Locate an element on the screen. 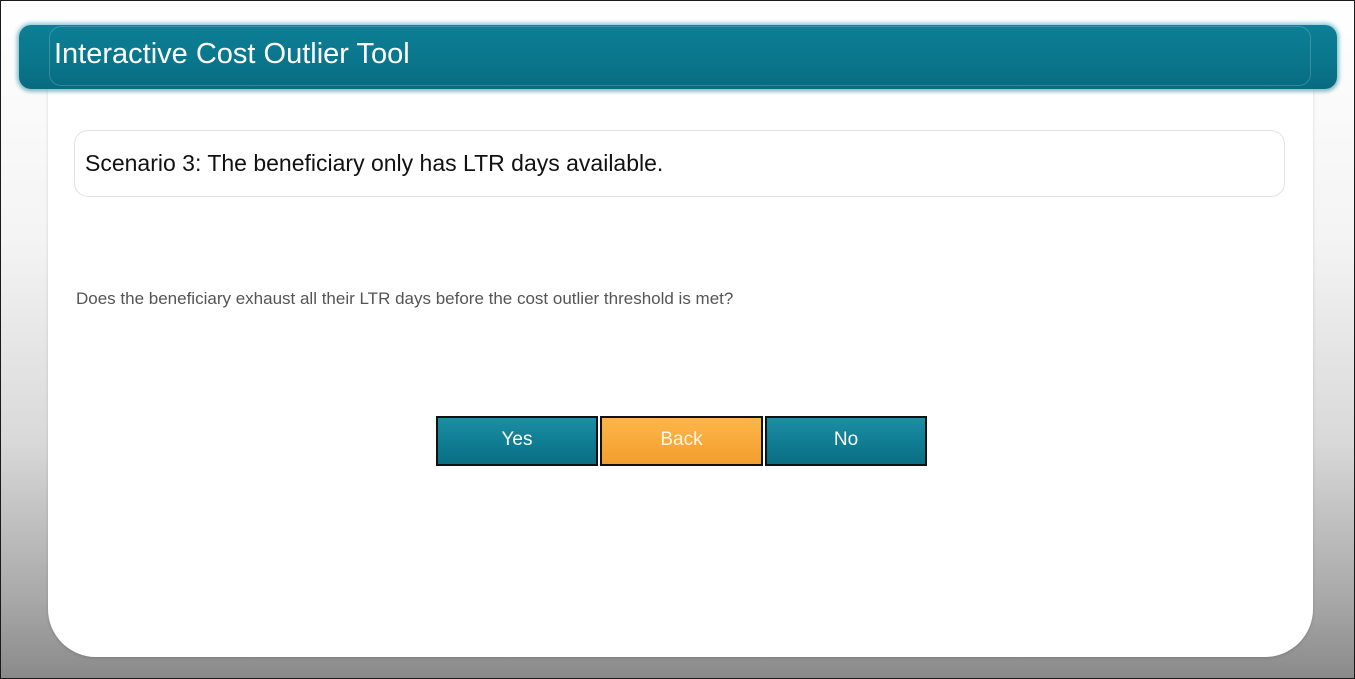 The height and width of the screenshot is (679, 1355). yes-button: Yes is located at coordinates (517, 441).